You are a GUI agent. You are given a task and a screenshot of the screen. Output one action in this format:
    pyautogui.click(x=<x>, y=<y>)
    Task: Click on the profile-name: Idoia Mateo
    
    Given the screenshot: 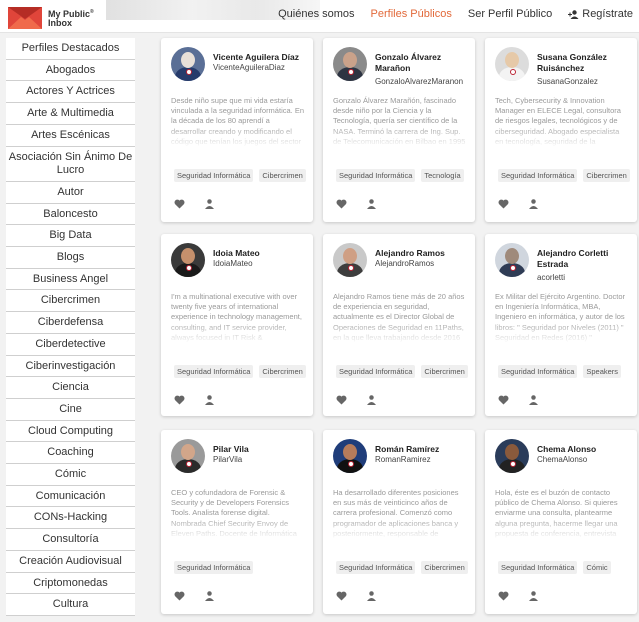 What is the action you would take?
    pyautogui.click(x=261, y=253)
    